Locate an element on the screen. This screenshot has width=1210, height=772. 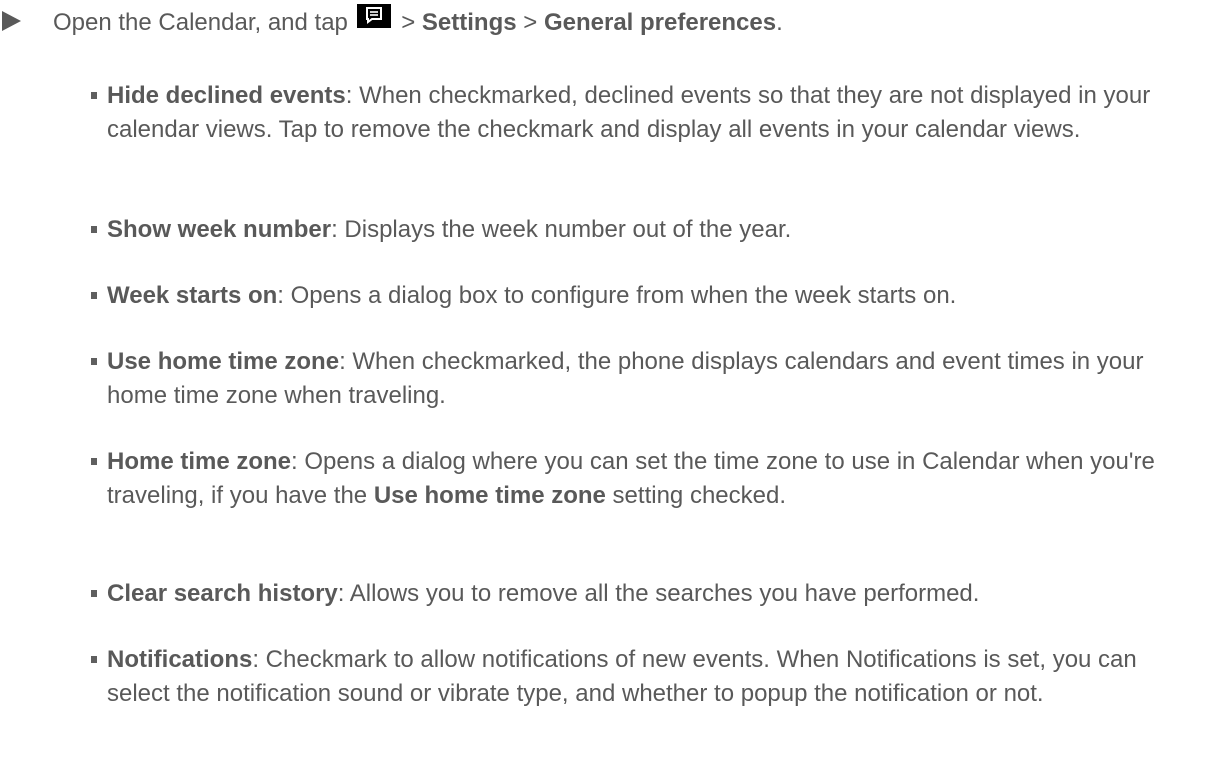
step-period: . is located at coordinates (779, 22).